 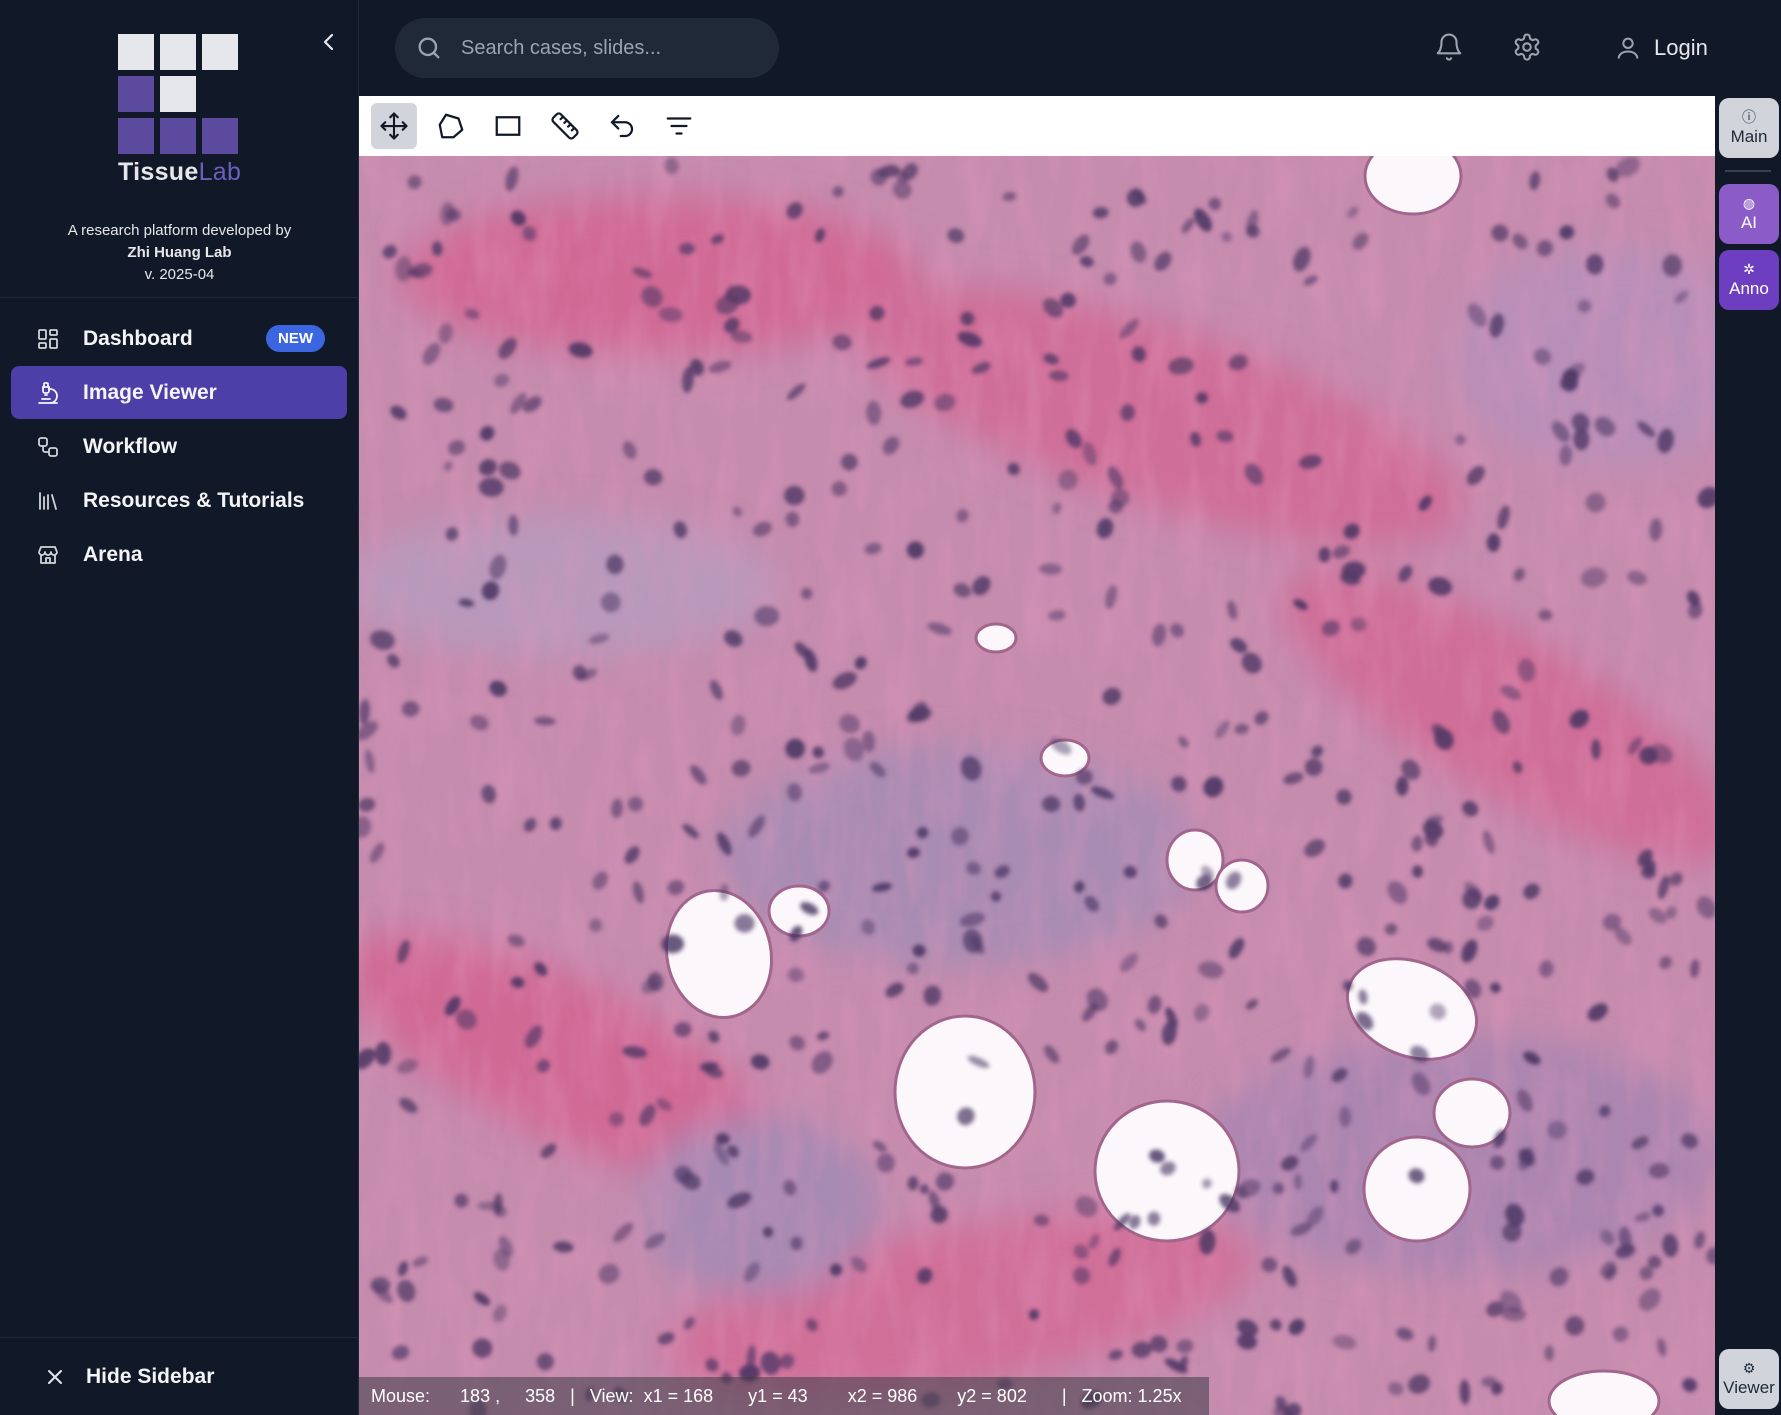 I want to click on move-tool-icon, so click(x=394, y=126).